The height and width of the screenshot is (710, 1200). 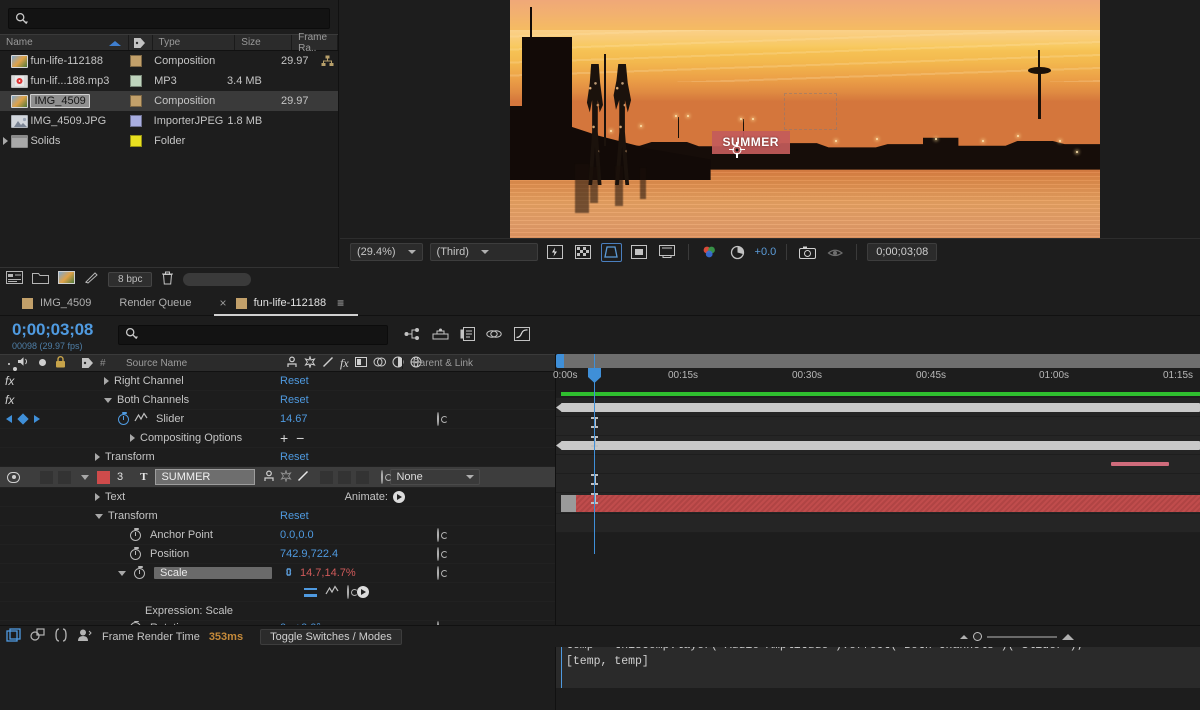 What do you see at coordinates (269, 477) in the screenshot?
I see `shy-icon` at bounding box center [269, 477].